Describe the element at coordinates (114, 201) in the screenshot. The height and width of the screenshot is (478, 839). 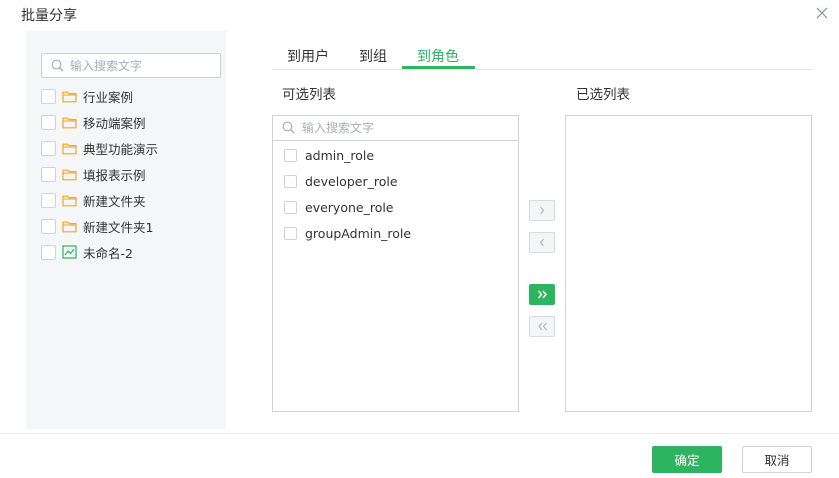
I see `tree-item-label: 新建文件夹` at that location.